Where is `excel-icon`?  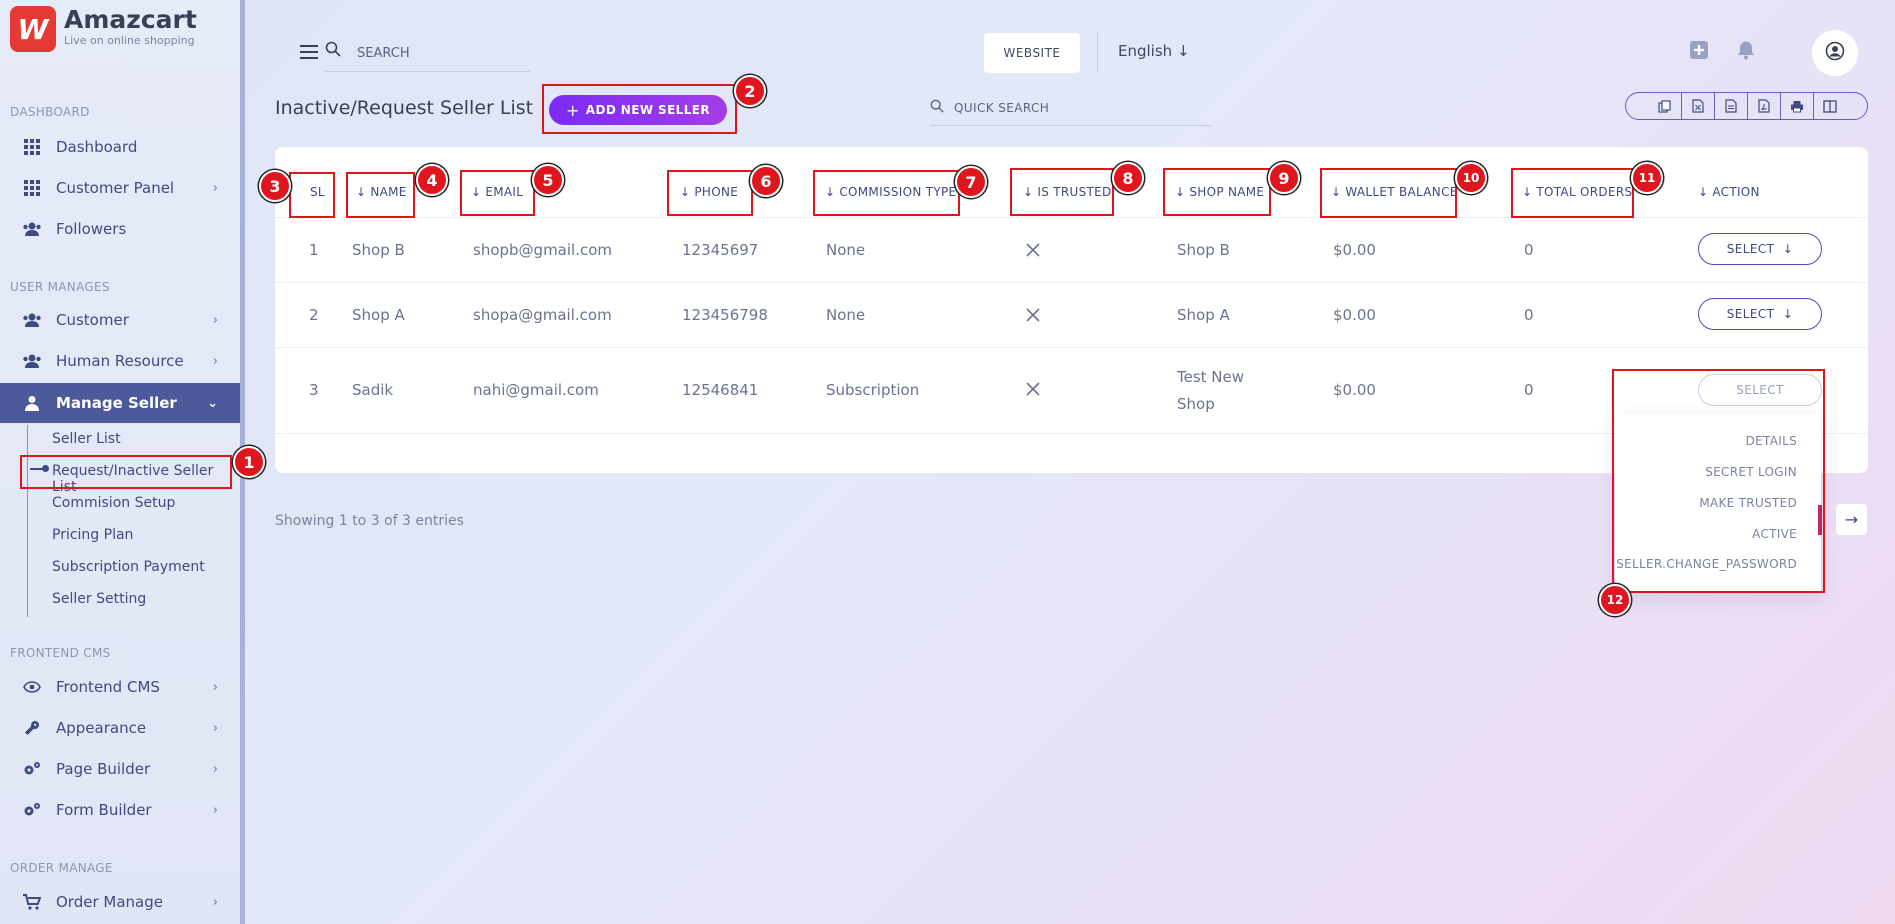
excel-icon is located at coordinates (1697, 106).